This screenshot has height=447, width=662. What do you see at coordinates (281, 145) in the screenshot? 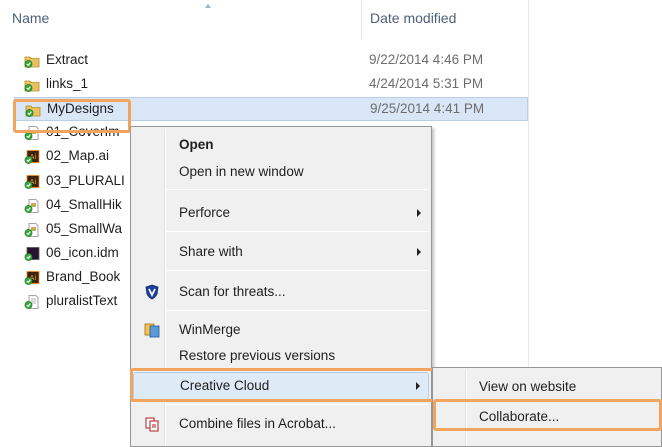
I see `menu-item-open: Open` at bounding box center [281, 145].